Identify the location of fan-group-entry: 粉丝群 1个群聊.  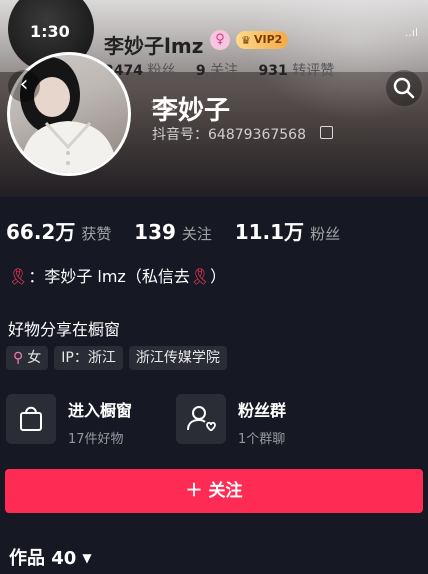
(231, 420).